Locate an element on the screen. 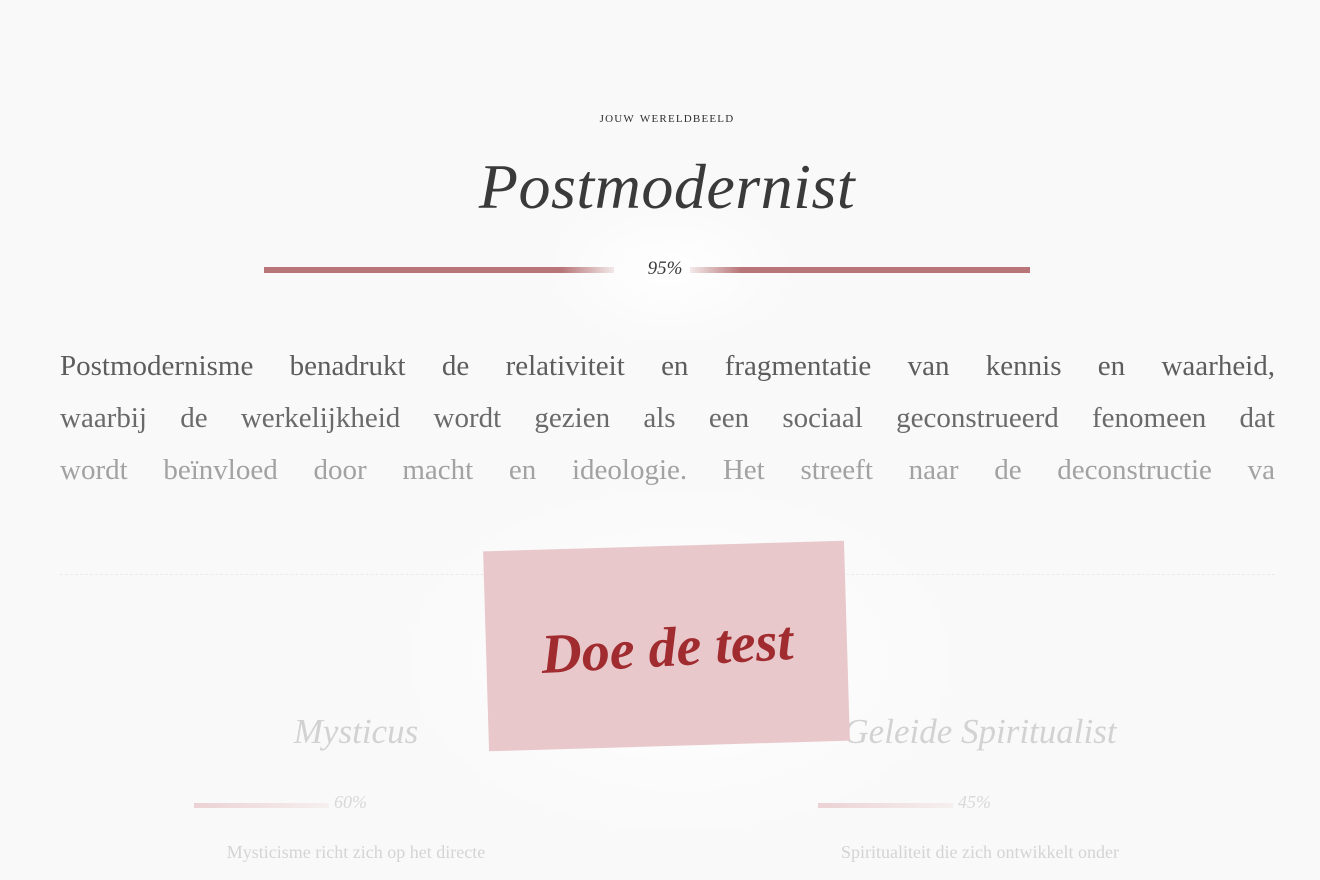 The height and width of the screenshot is (880, 1320). worldview-score: 95% is located at coordinates (647, 271).